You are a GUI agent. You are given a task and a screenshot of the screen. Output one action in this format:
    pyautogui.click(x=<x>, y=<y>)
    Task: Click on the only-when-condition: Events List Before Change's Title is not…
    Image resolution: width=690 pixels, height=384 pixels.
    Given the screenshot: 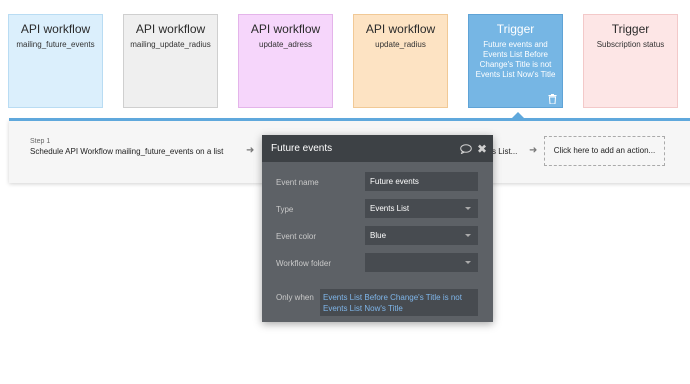 What is the action you would take?
    pyautogui.click(x=399, y=302)
    